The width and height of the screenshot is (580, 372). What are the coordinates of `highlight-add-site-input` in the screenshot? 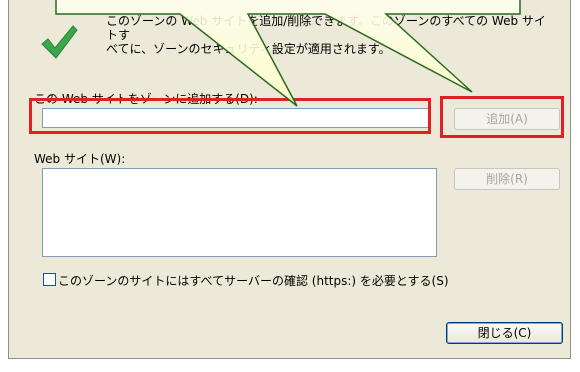 It's located at (230, 116).